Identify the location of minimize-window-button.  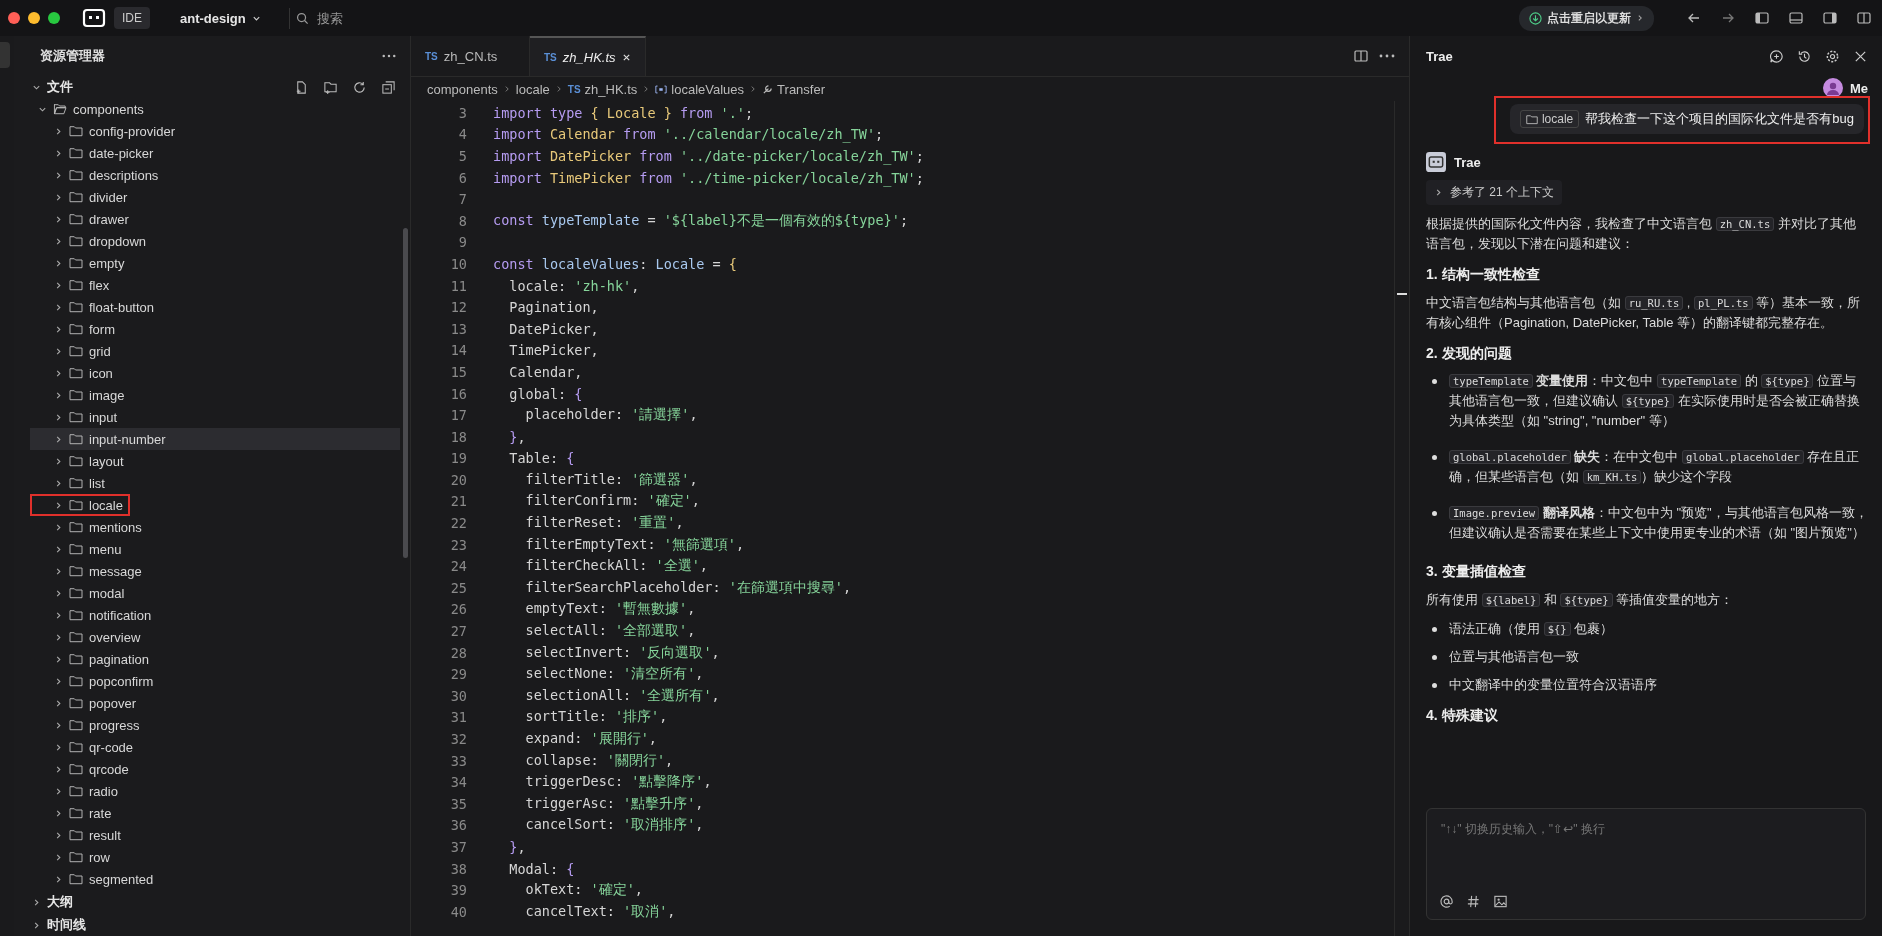
(34, 18).